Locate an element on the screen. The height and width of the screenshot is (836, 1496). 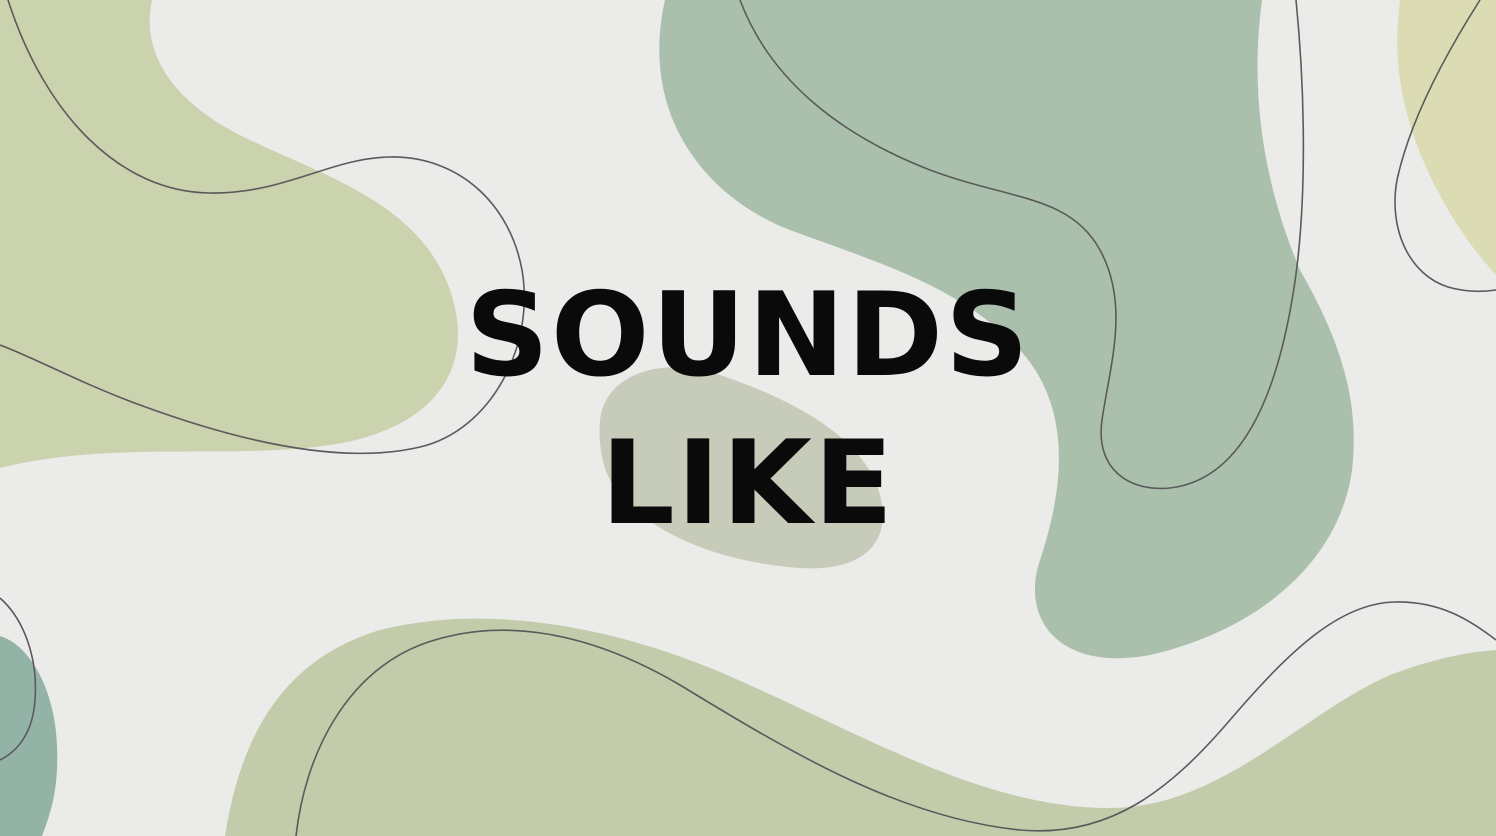
teal-blob-bottom-left is located at coordinates (29, 736).